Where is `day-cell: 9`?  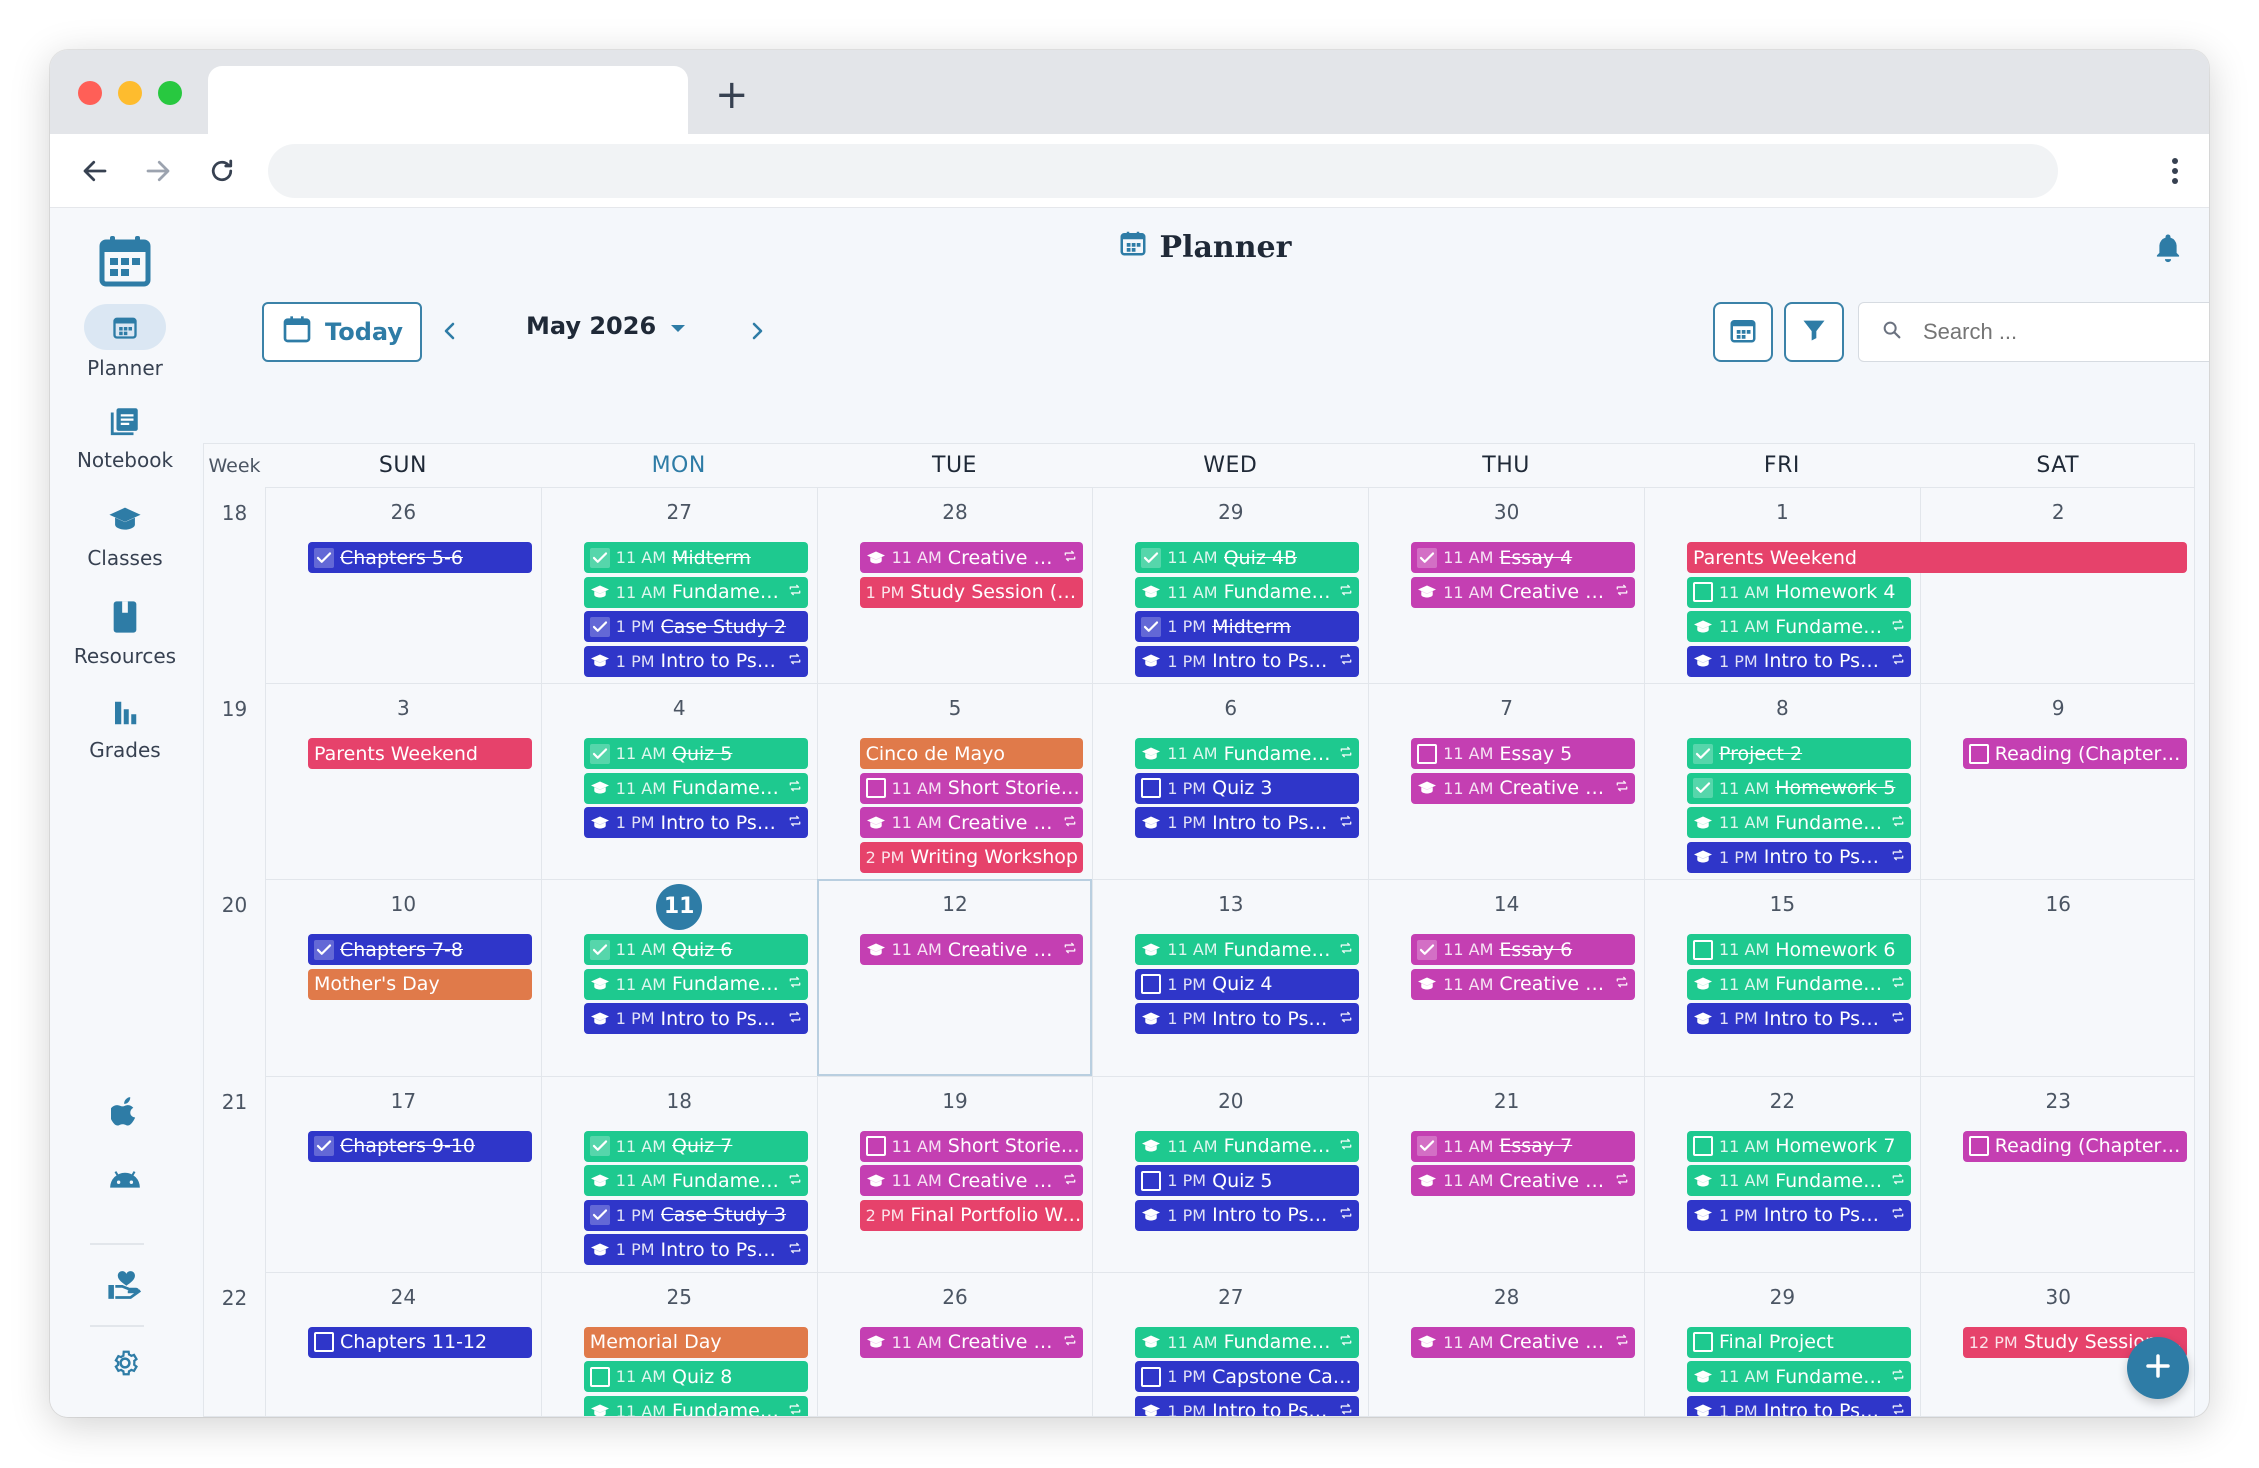
day-cell: 9 is located at coordinates (2056, 781).